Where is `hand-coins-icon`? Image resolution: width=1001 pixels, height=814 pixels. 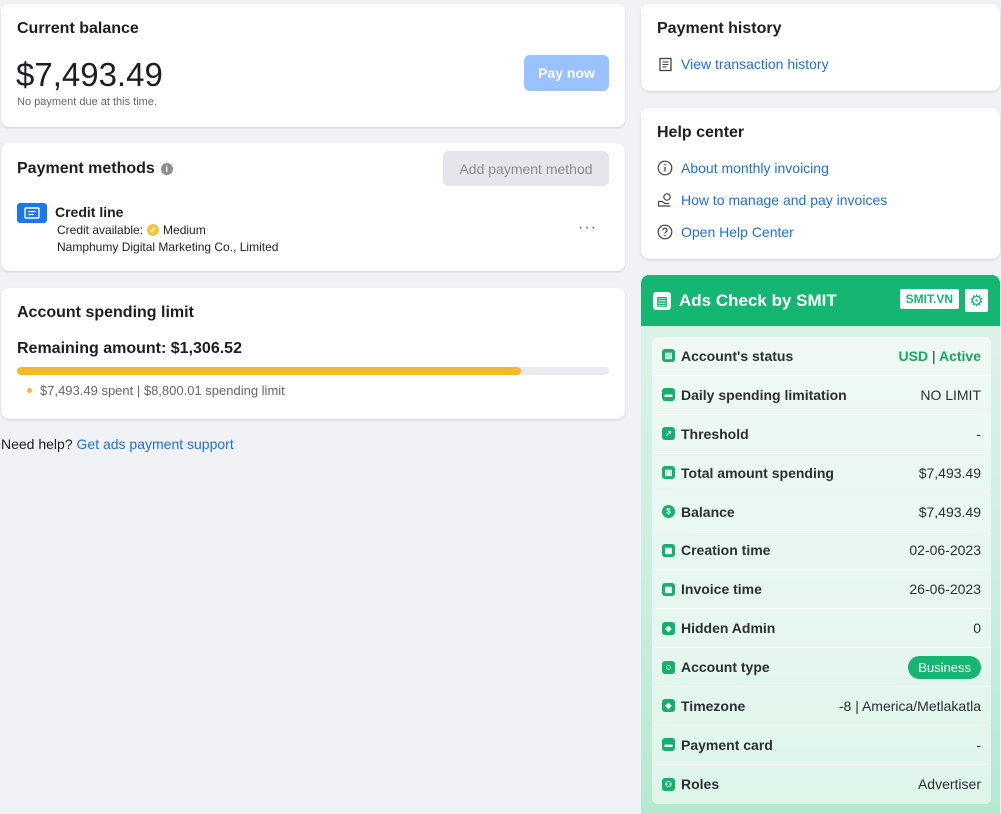
hand-coins-icon is located at coordinates (665, 200).